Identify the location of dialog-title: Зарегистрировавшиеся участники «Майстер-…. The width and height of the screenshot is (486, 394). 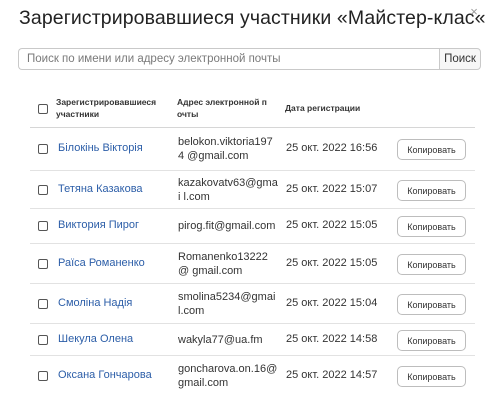
(252, 18).